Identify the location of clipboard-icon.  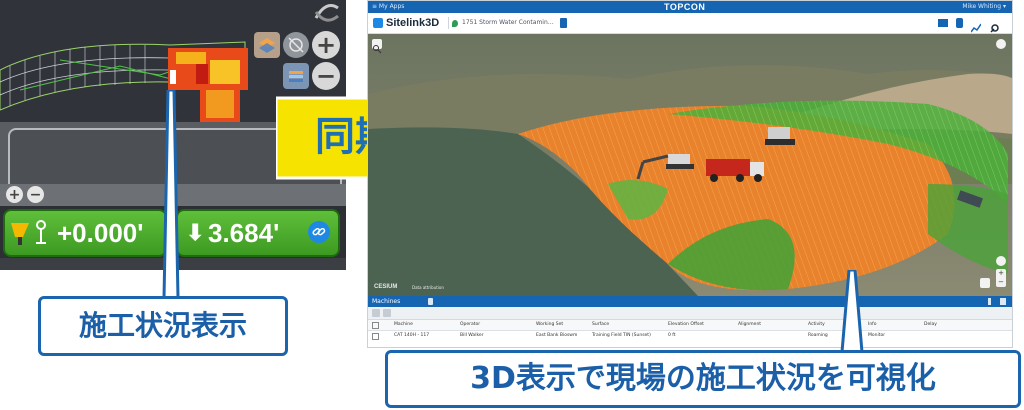
(430, 301).